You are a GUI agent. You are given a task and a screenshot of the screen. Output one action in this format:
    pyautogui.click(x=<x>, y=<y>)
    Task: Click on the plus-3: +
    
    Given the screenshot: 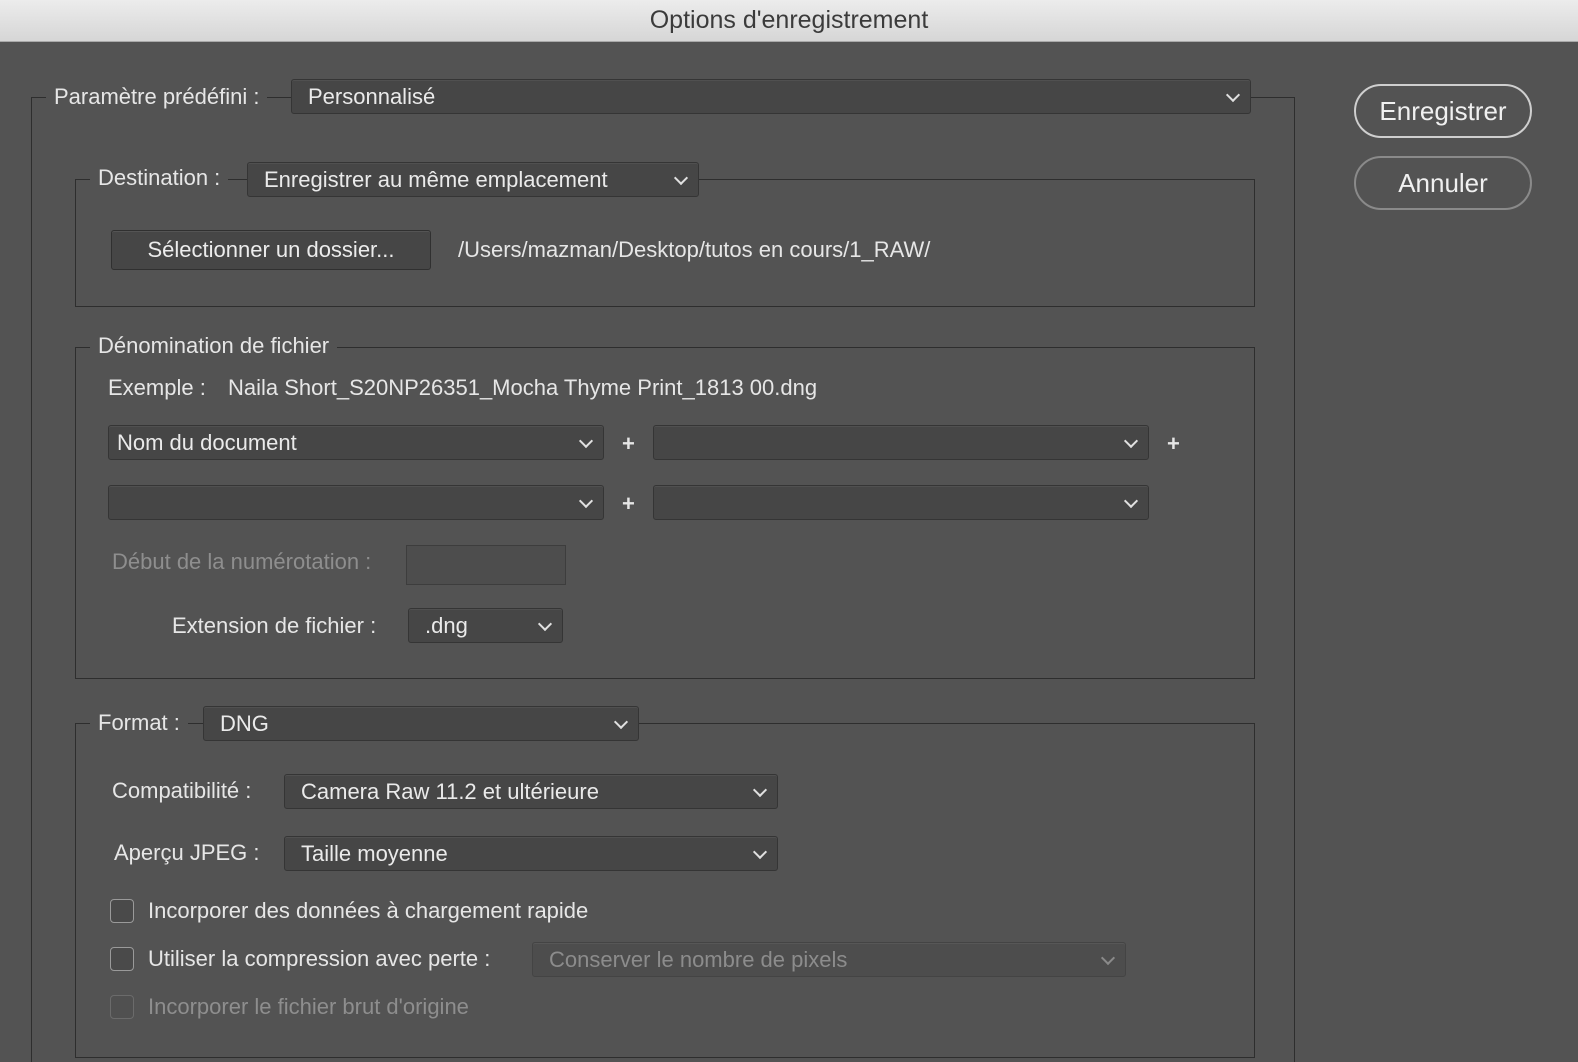 What is the action you would take?
    pyautogui.click(x=628, y=503)
    